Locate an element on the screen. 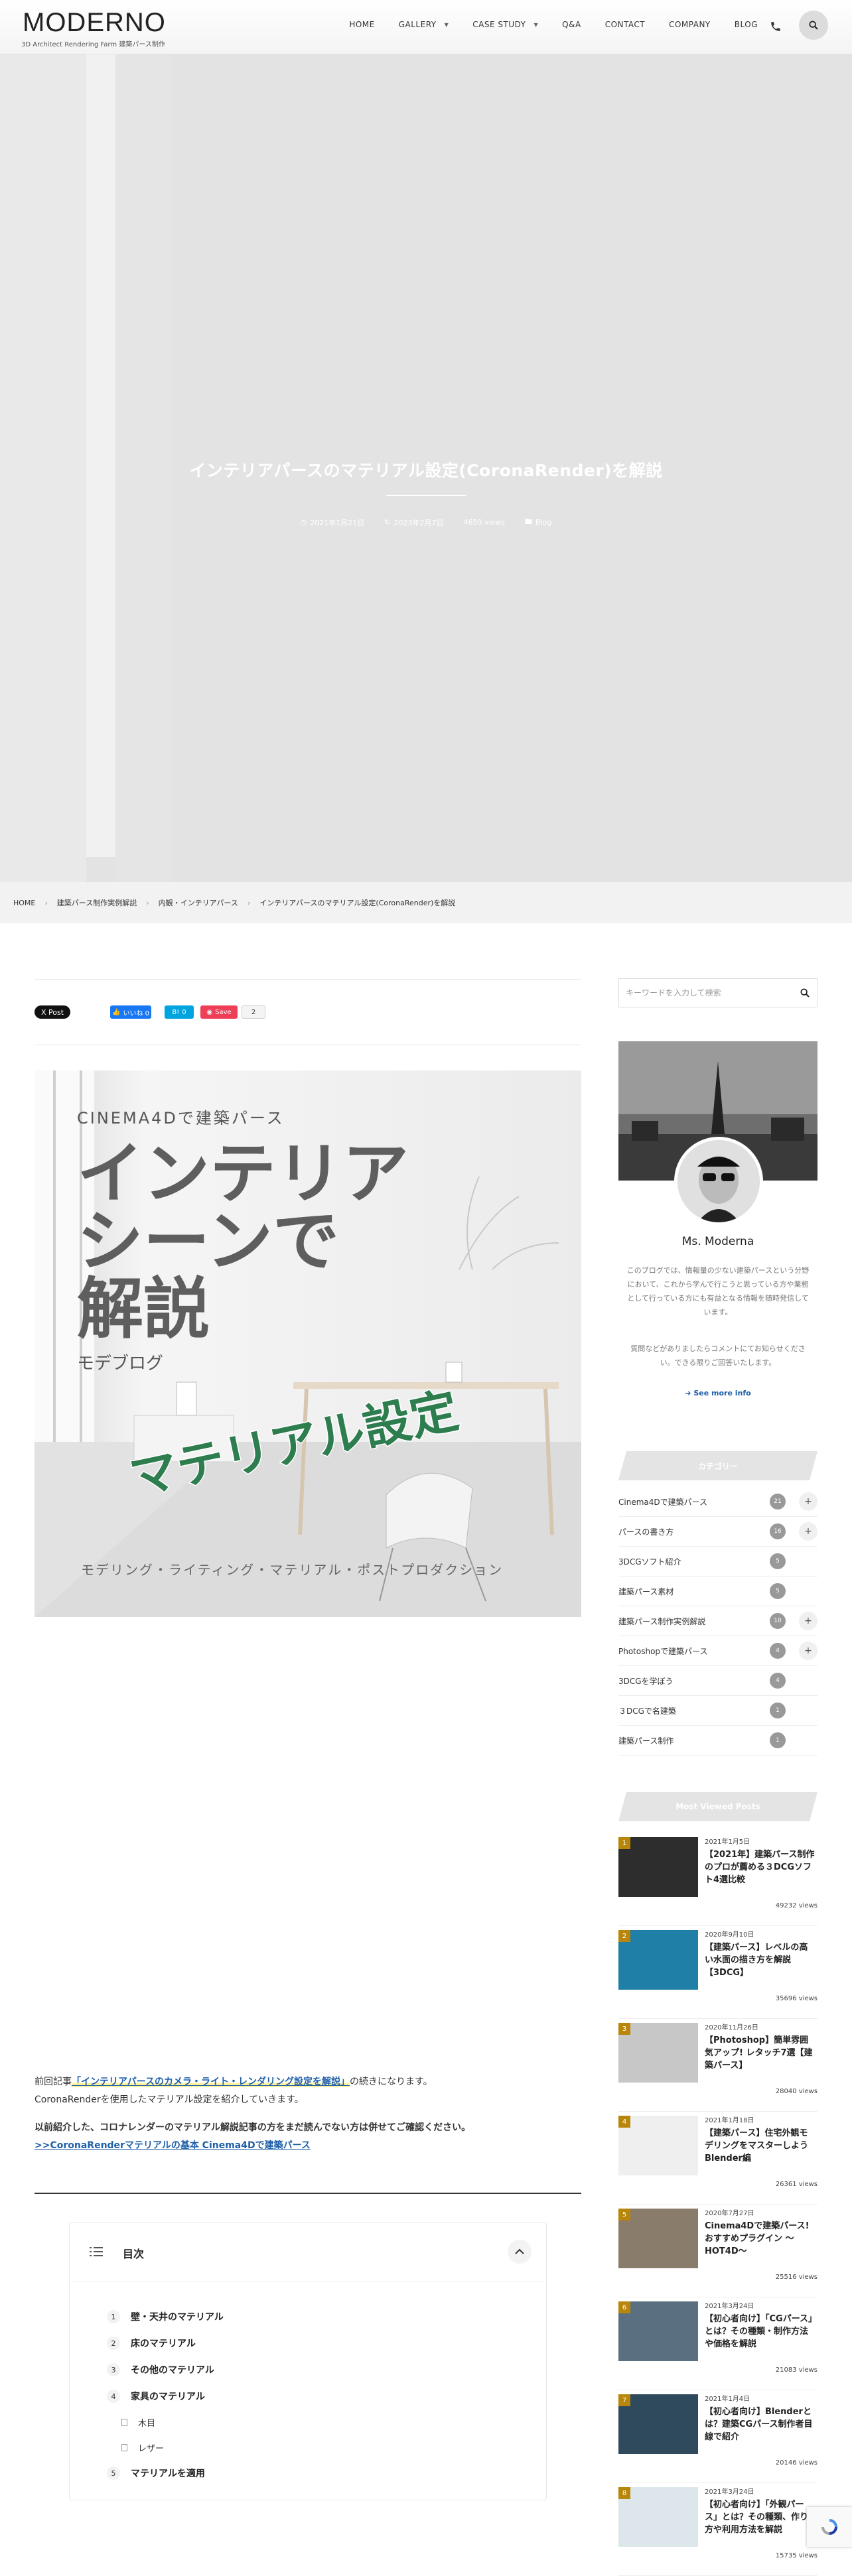 This screenshot has height=2576, width=852. toc-item: 1 壁・天井のマテリアル is located at coordinates (165, 2317).